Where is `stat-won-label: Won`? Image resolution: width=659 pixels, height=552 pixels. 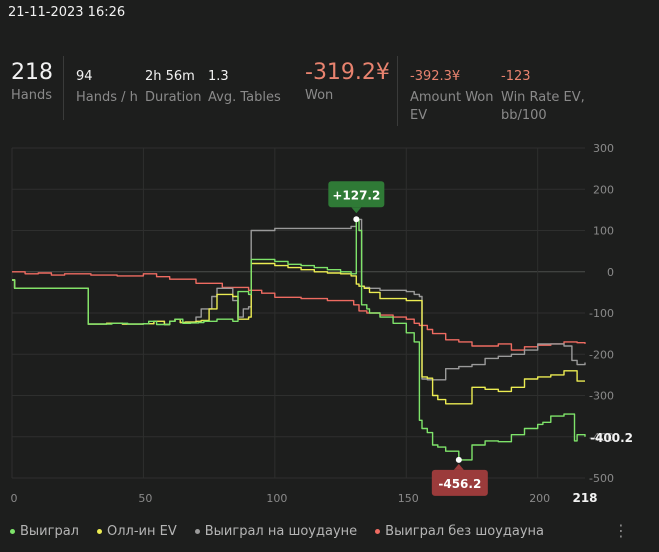
stat-won-label: Won is located at coordinates (319, 95).